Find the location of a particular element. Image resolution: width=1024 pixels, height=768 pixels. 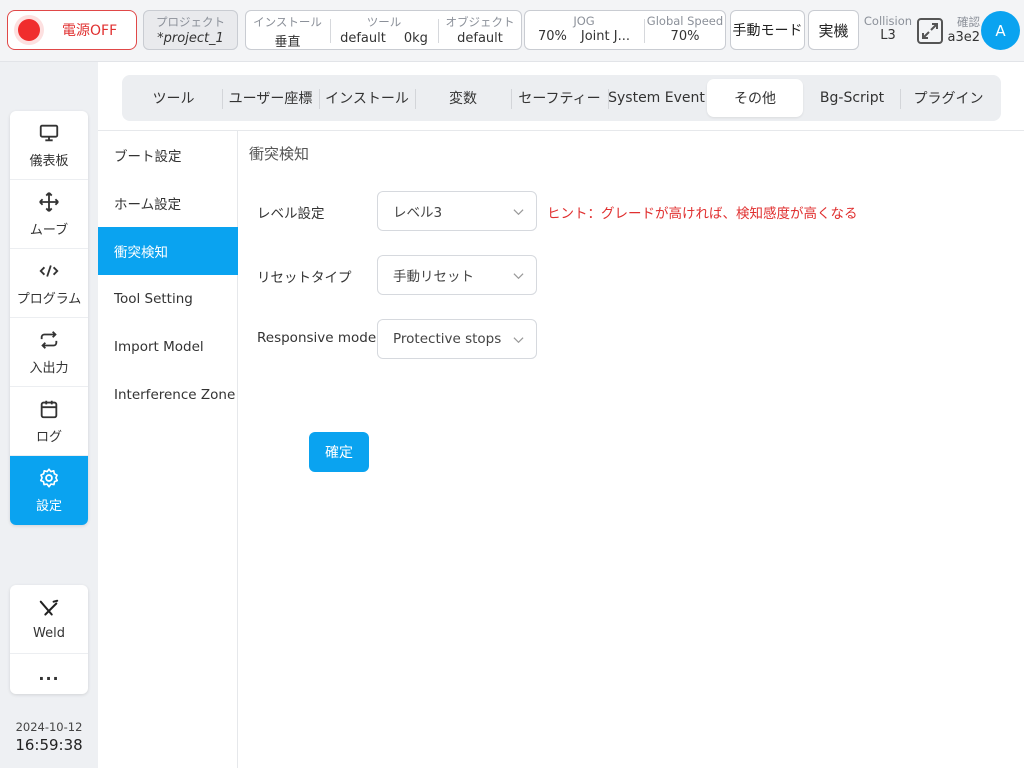

jog-speed-group: JOG 70% Joint J... Global Speed 70% is located at coordinates (625, 30).